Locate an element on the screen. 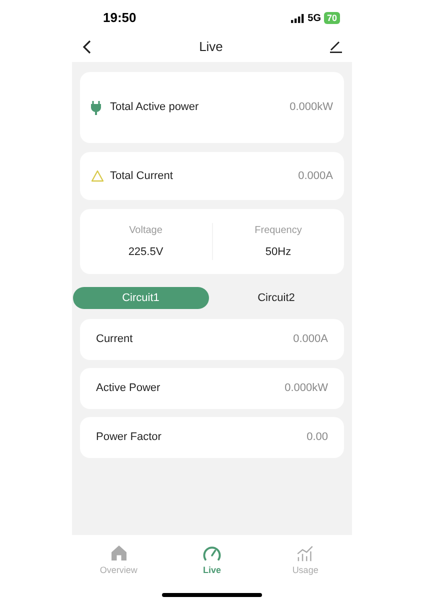 The height and width of the screenshot is (600, 424). gauge-icon is located at coordinates (212, 553).